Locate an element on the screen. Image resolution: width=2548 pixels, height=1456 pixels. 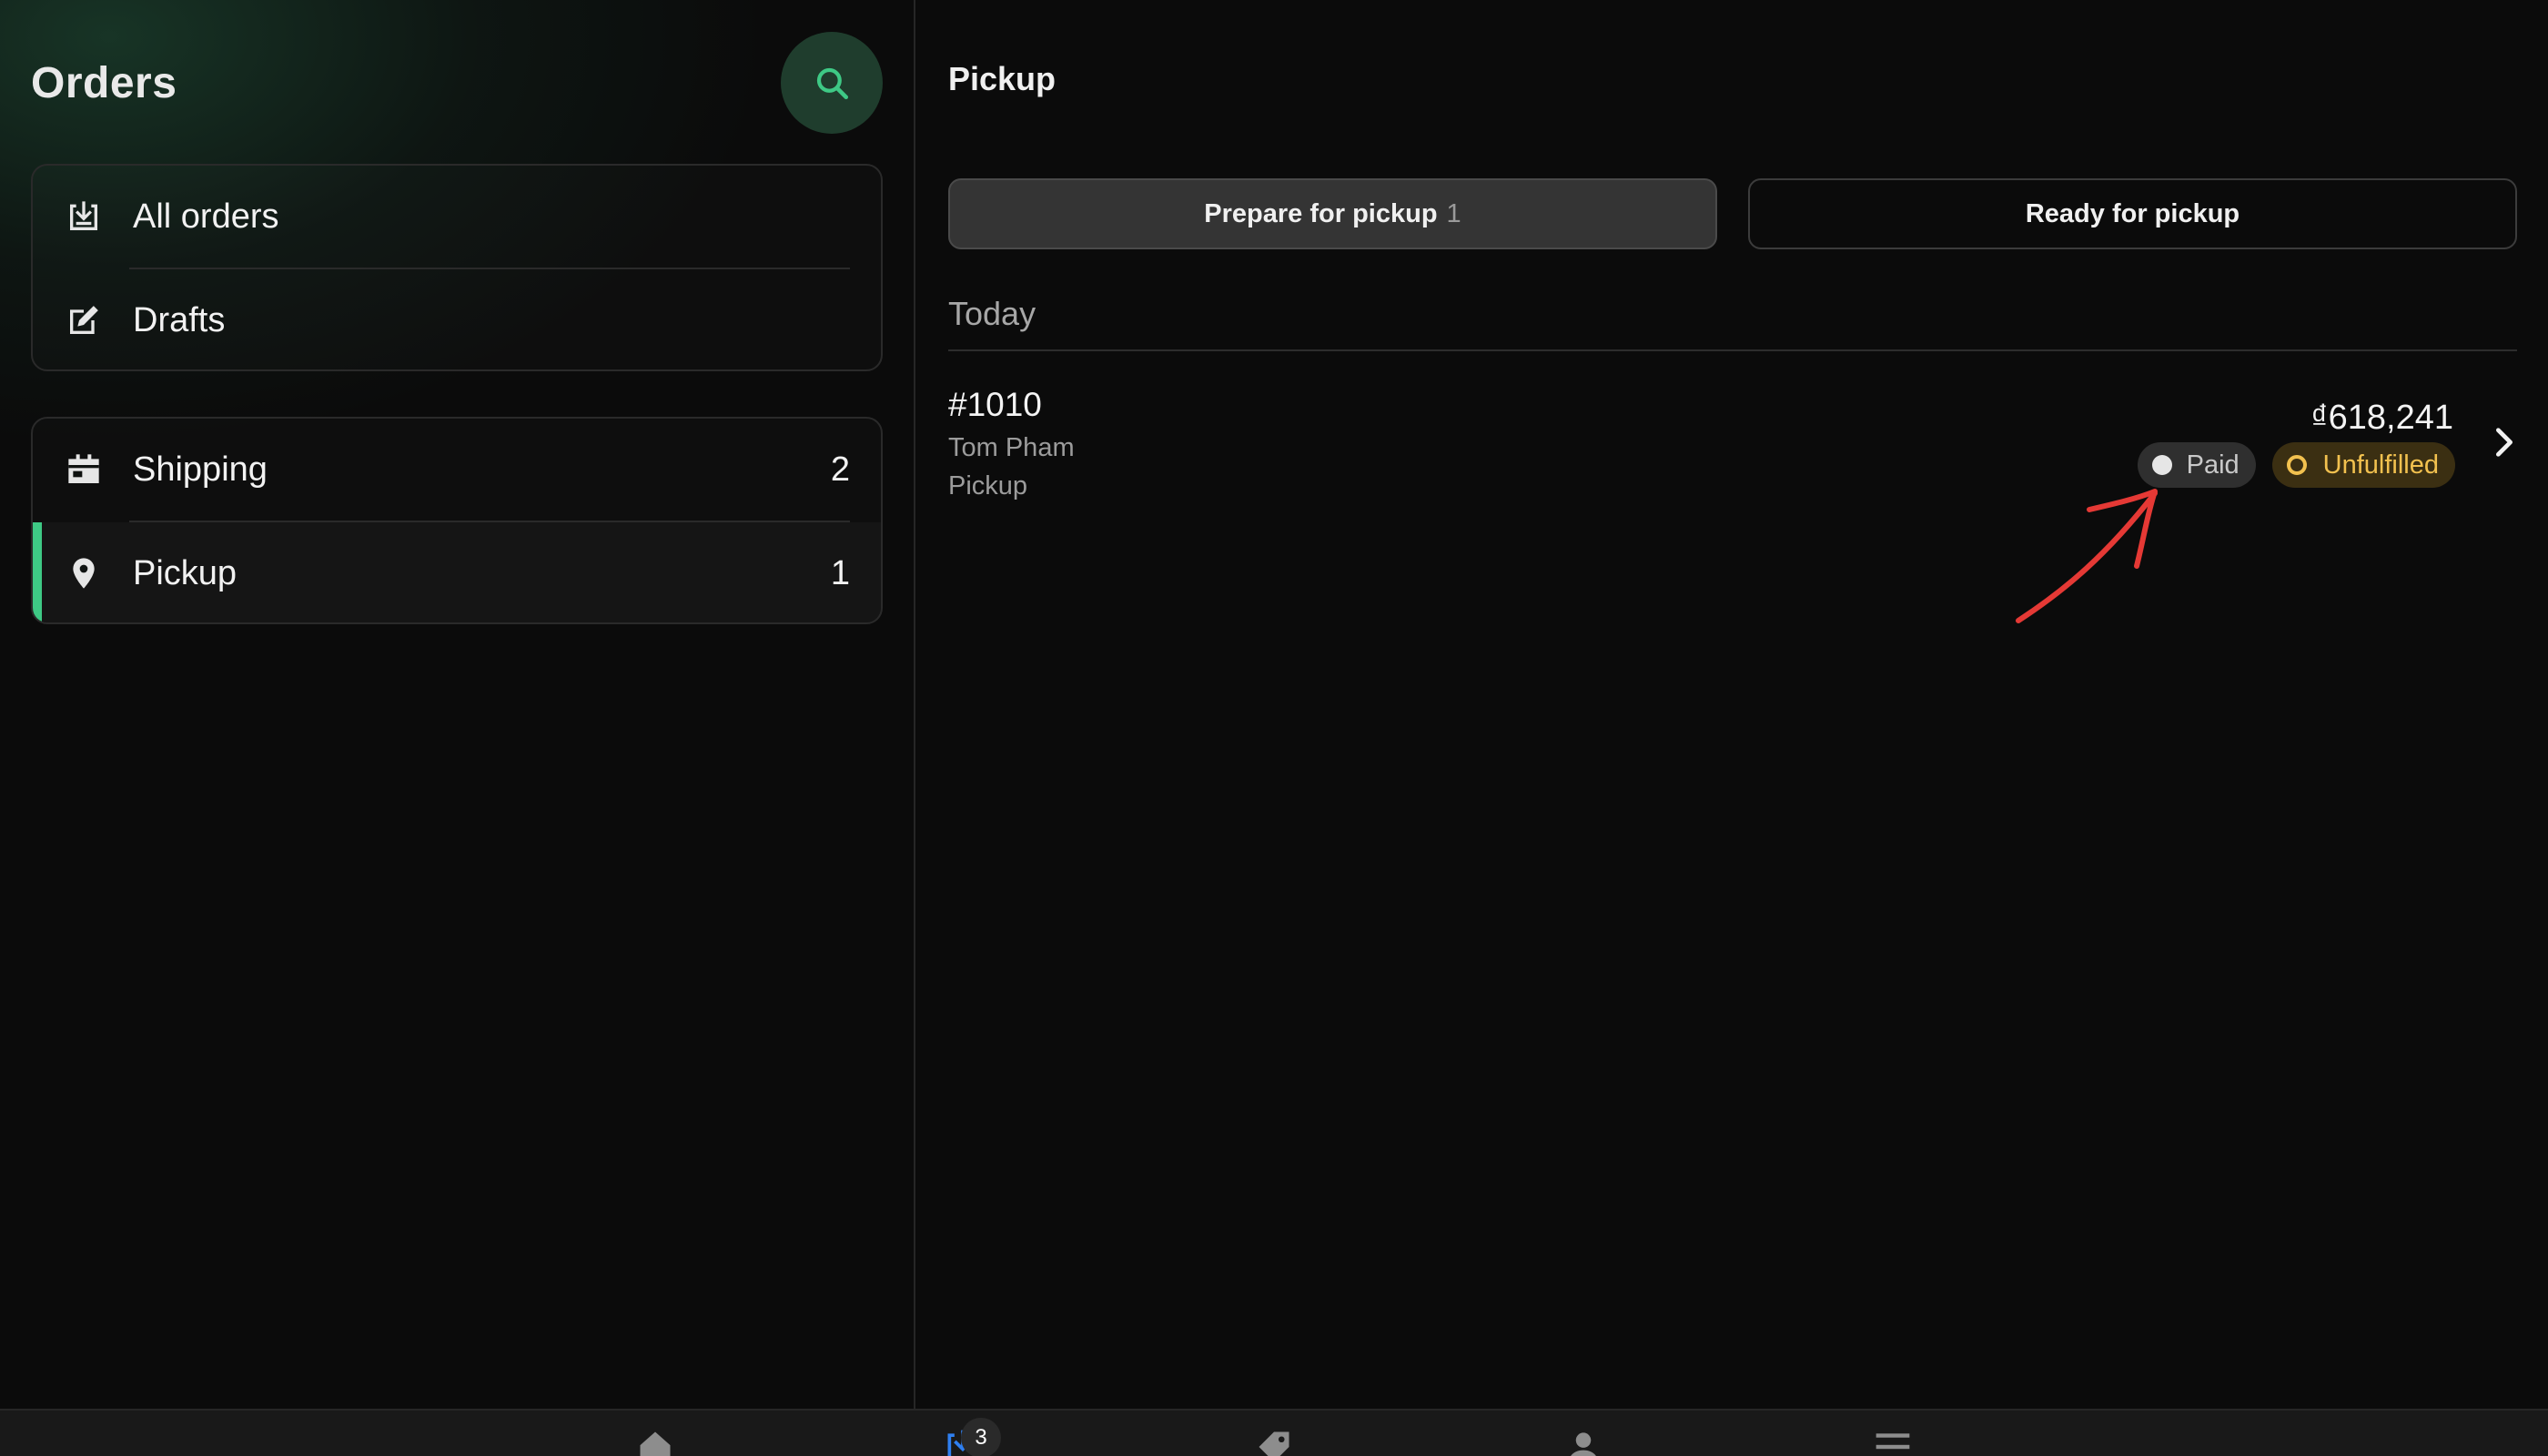
fulfillment-nav-group: Shipping 2 Pickup 1 is located at coordinates (457, 521).